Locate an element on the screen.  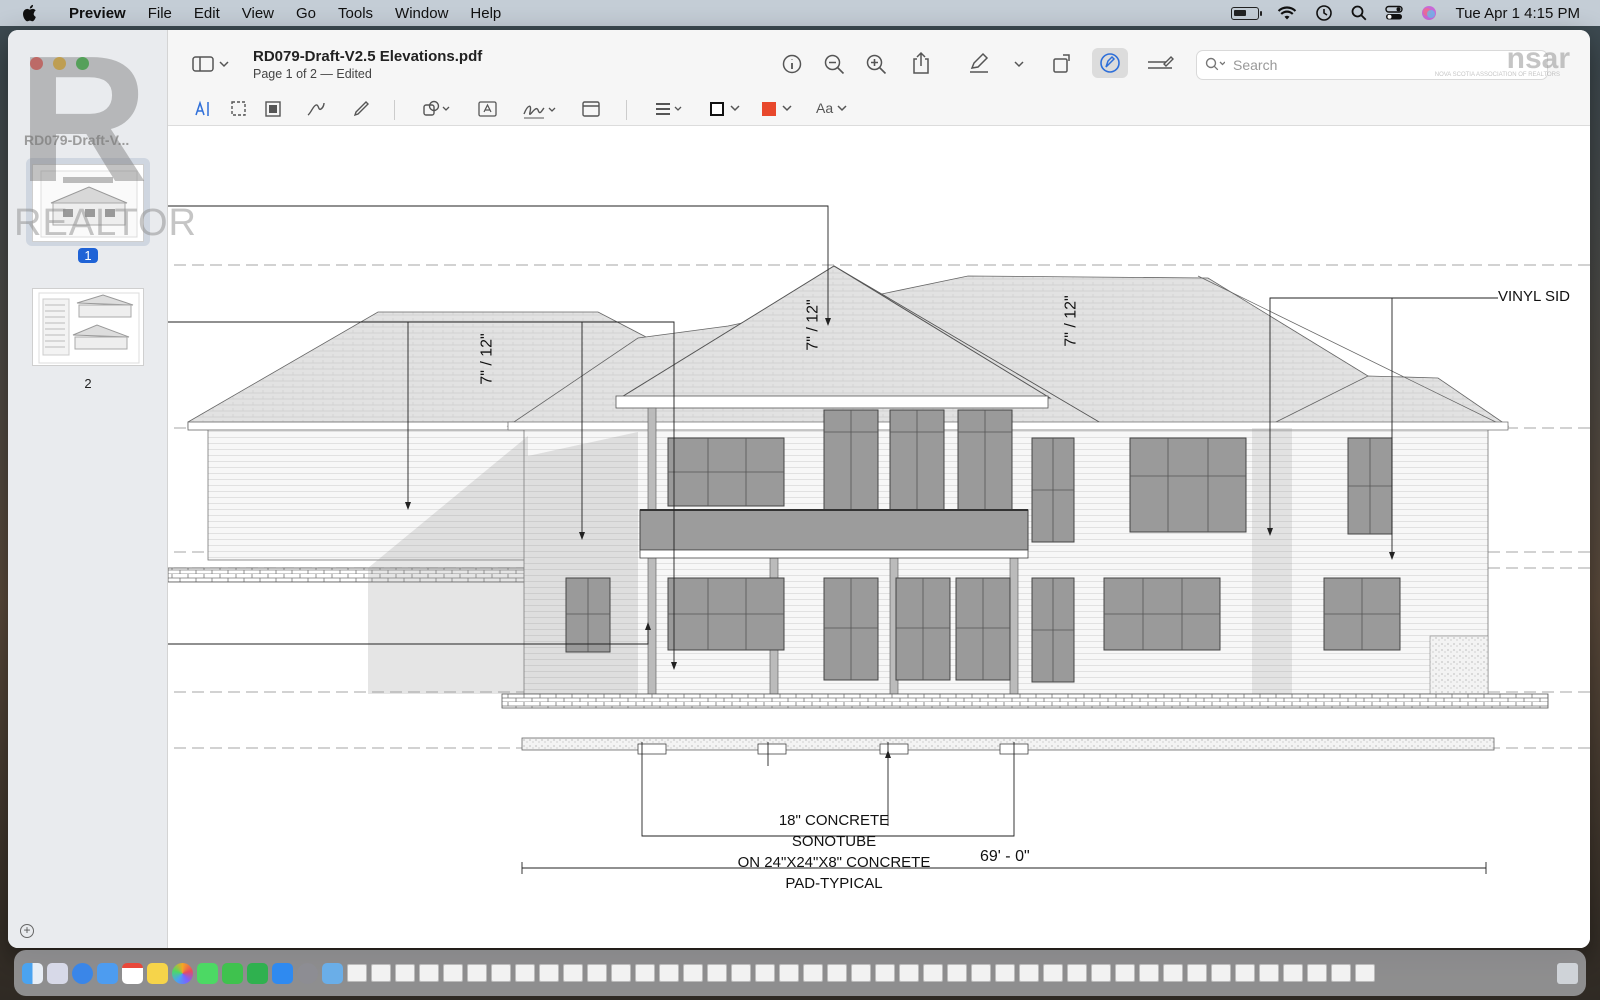
fill-color-swatch is located at coordinates (769, 109).